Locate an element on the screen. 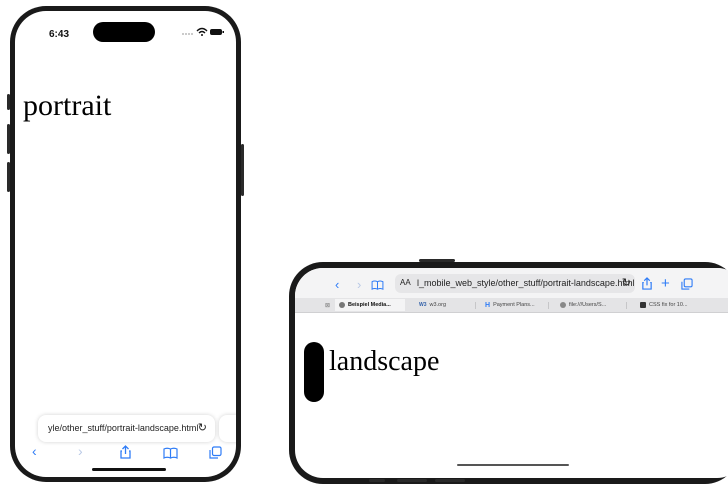 Image resolution: width=728 pixels, height=484 pixels. status-icons is located at coordinates (203, 31).